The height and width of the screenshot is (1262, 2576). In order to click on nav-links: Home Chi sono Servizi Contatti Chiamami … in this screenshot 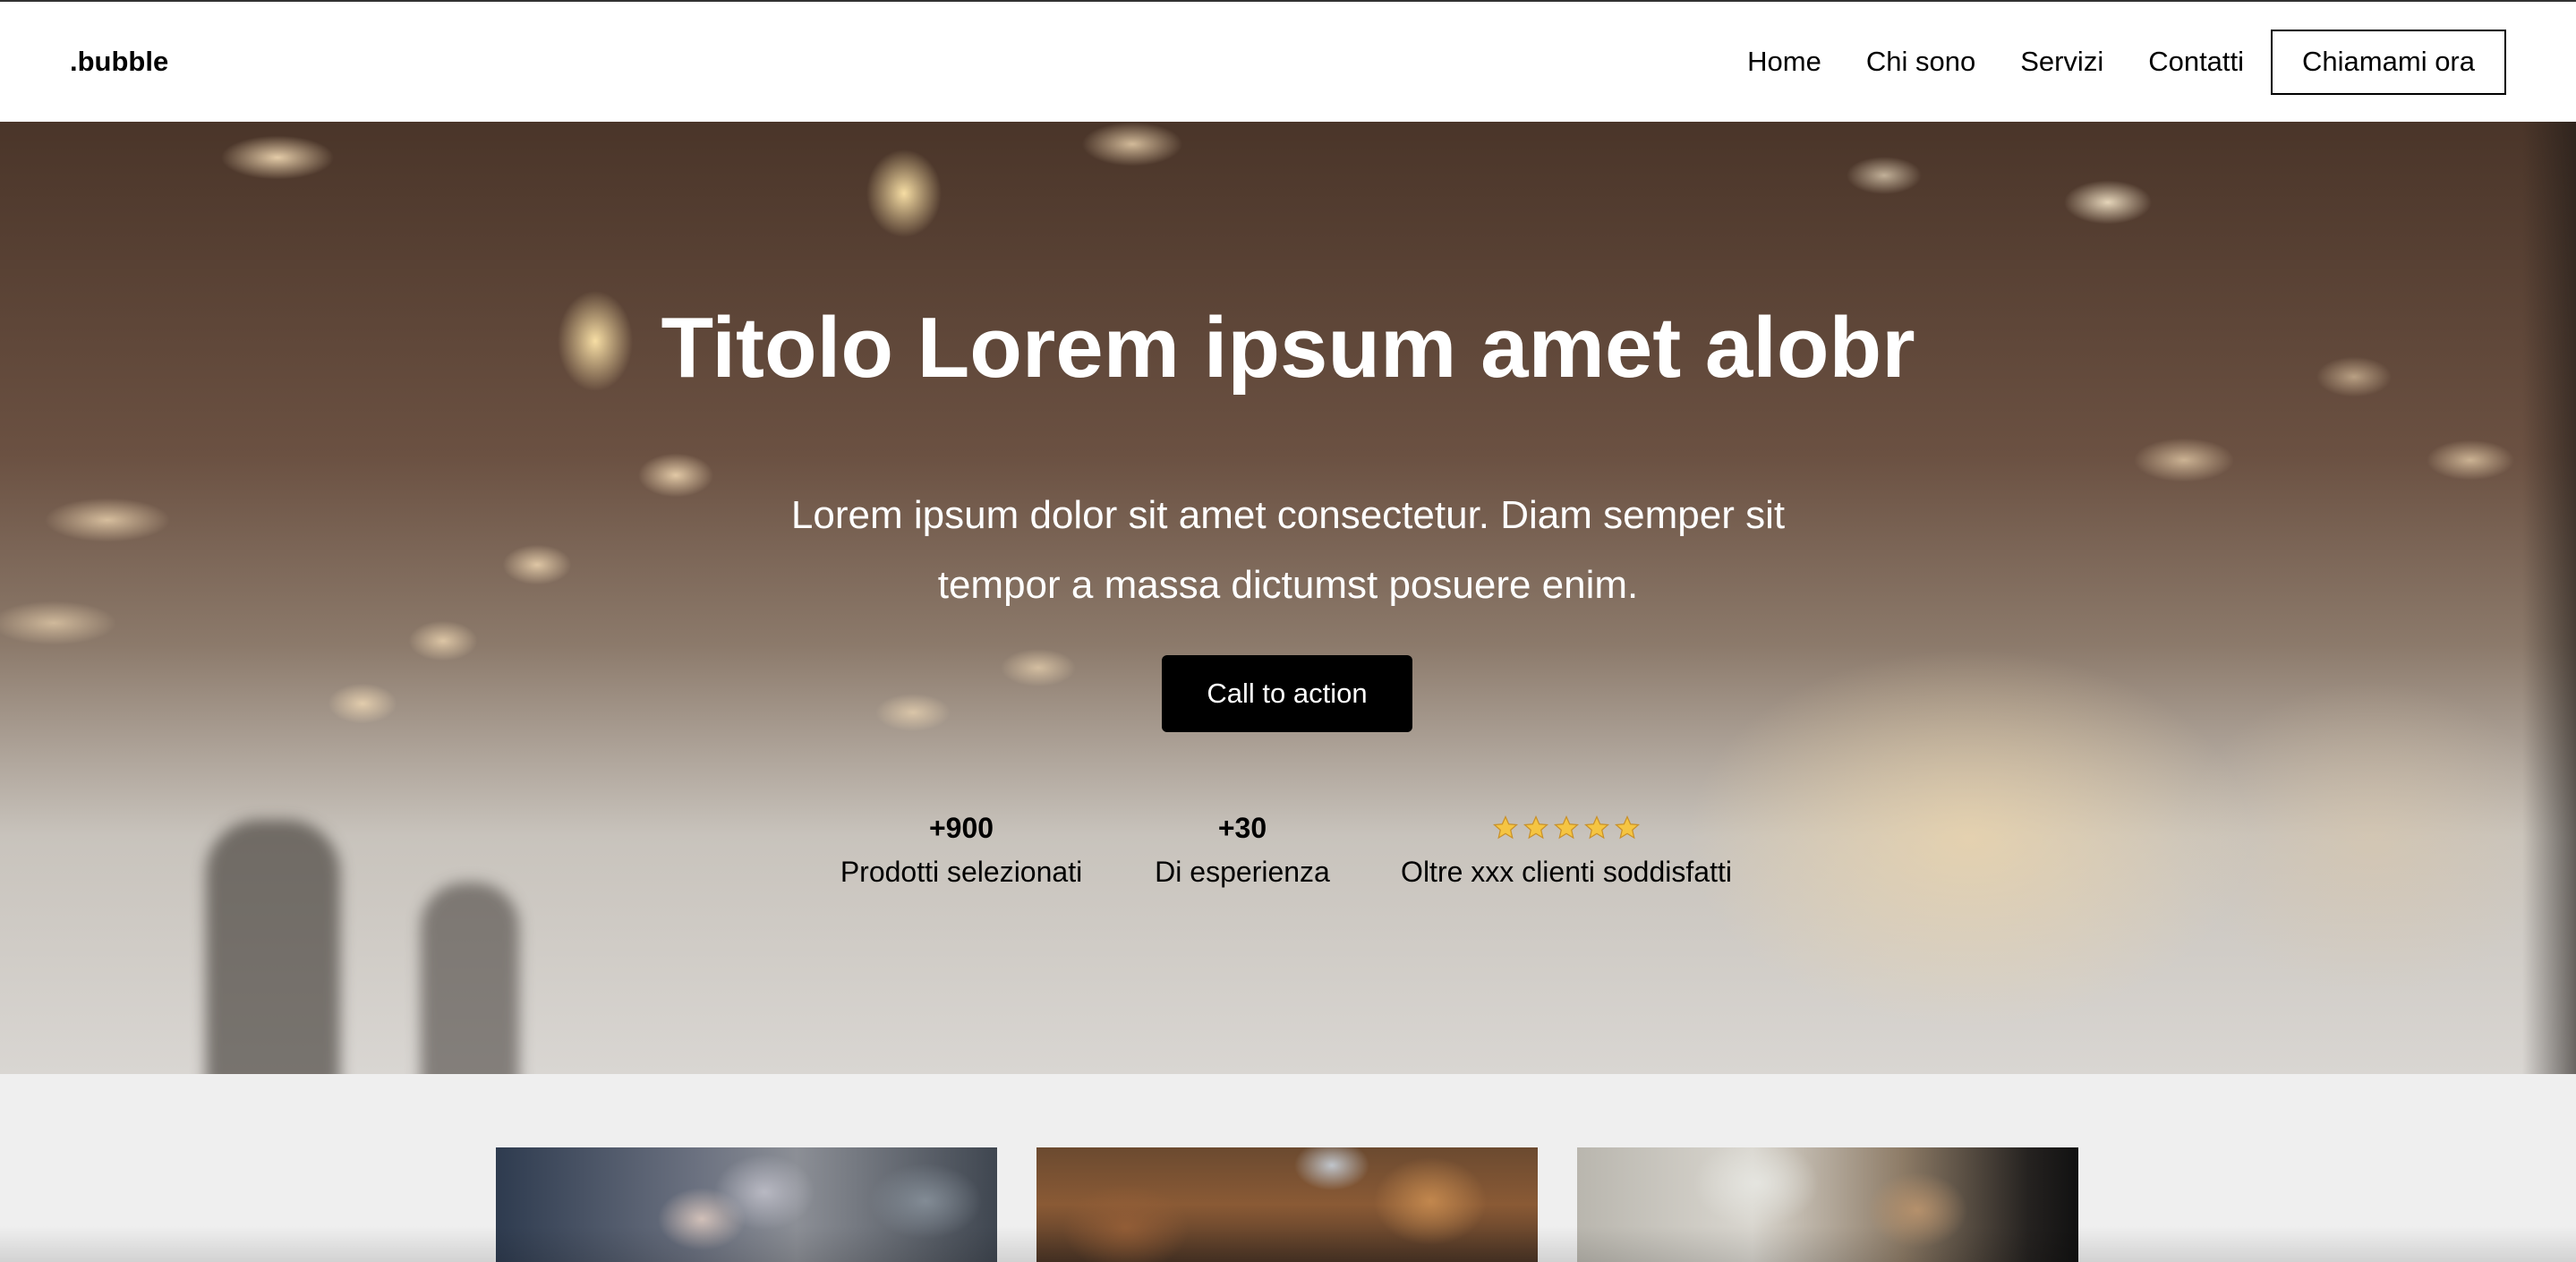, I will do `click(2126, 62)`.